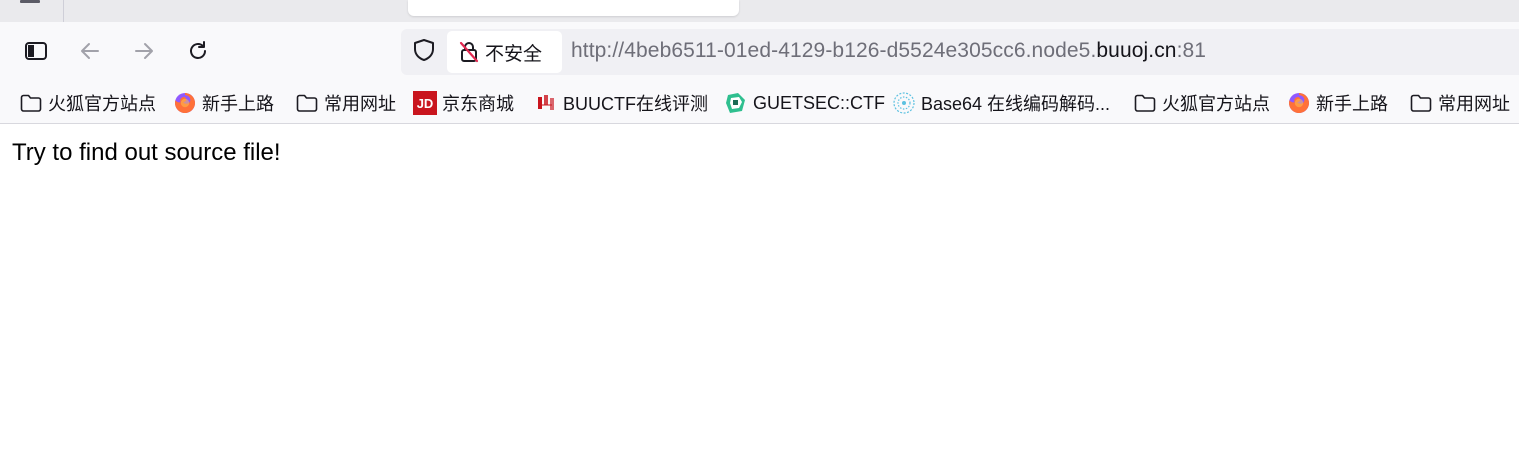 This screenshot has height=474, width=1519. I want to click on page-message: Try to find out source file!, so click(146, 152).